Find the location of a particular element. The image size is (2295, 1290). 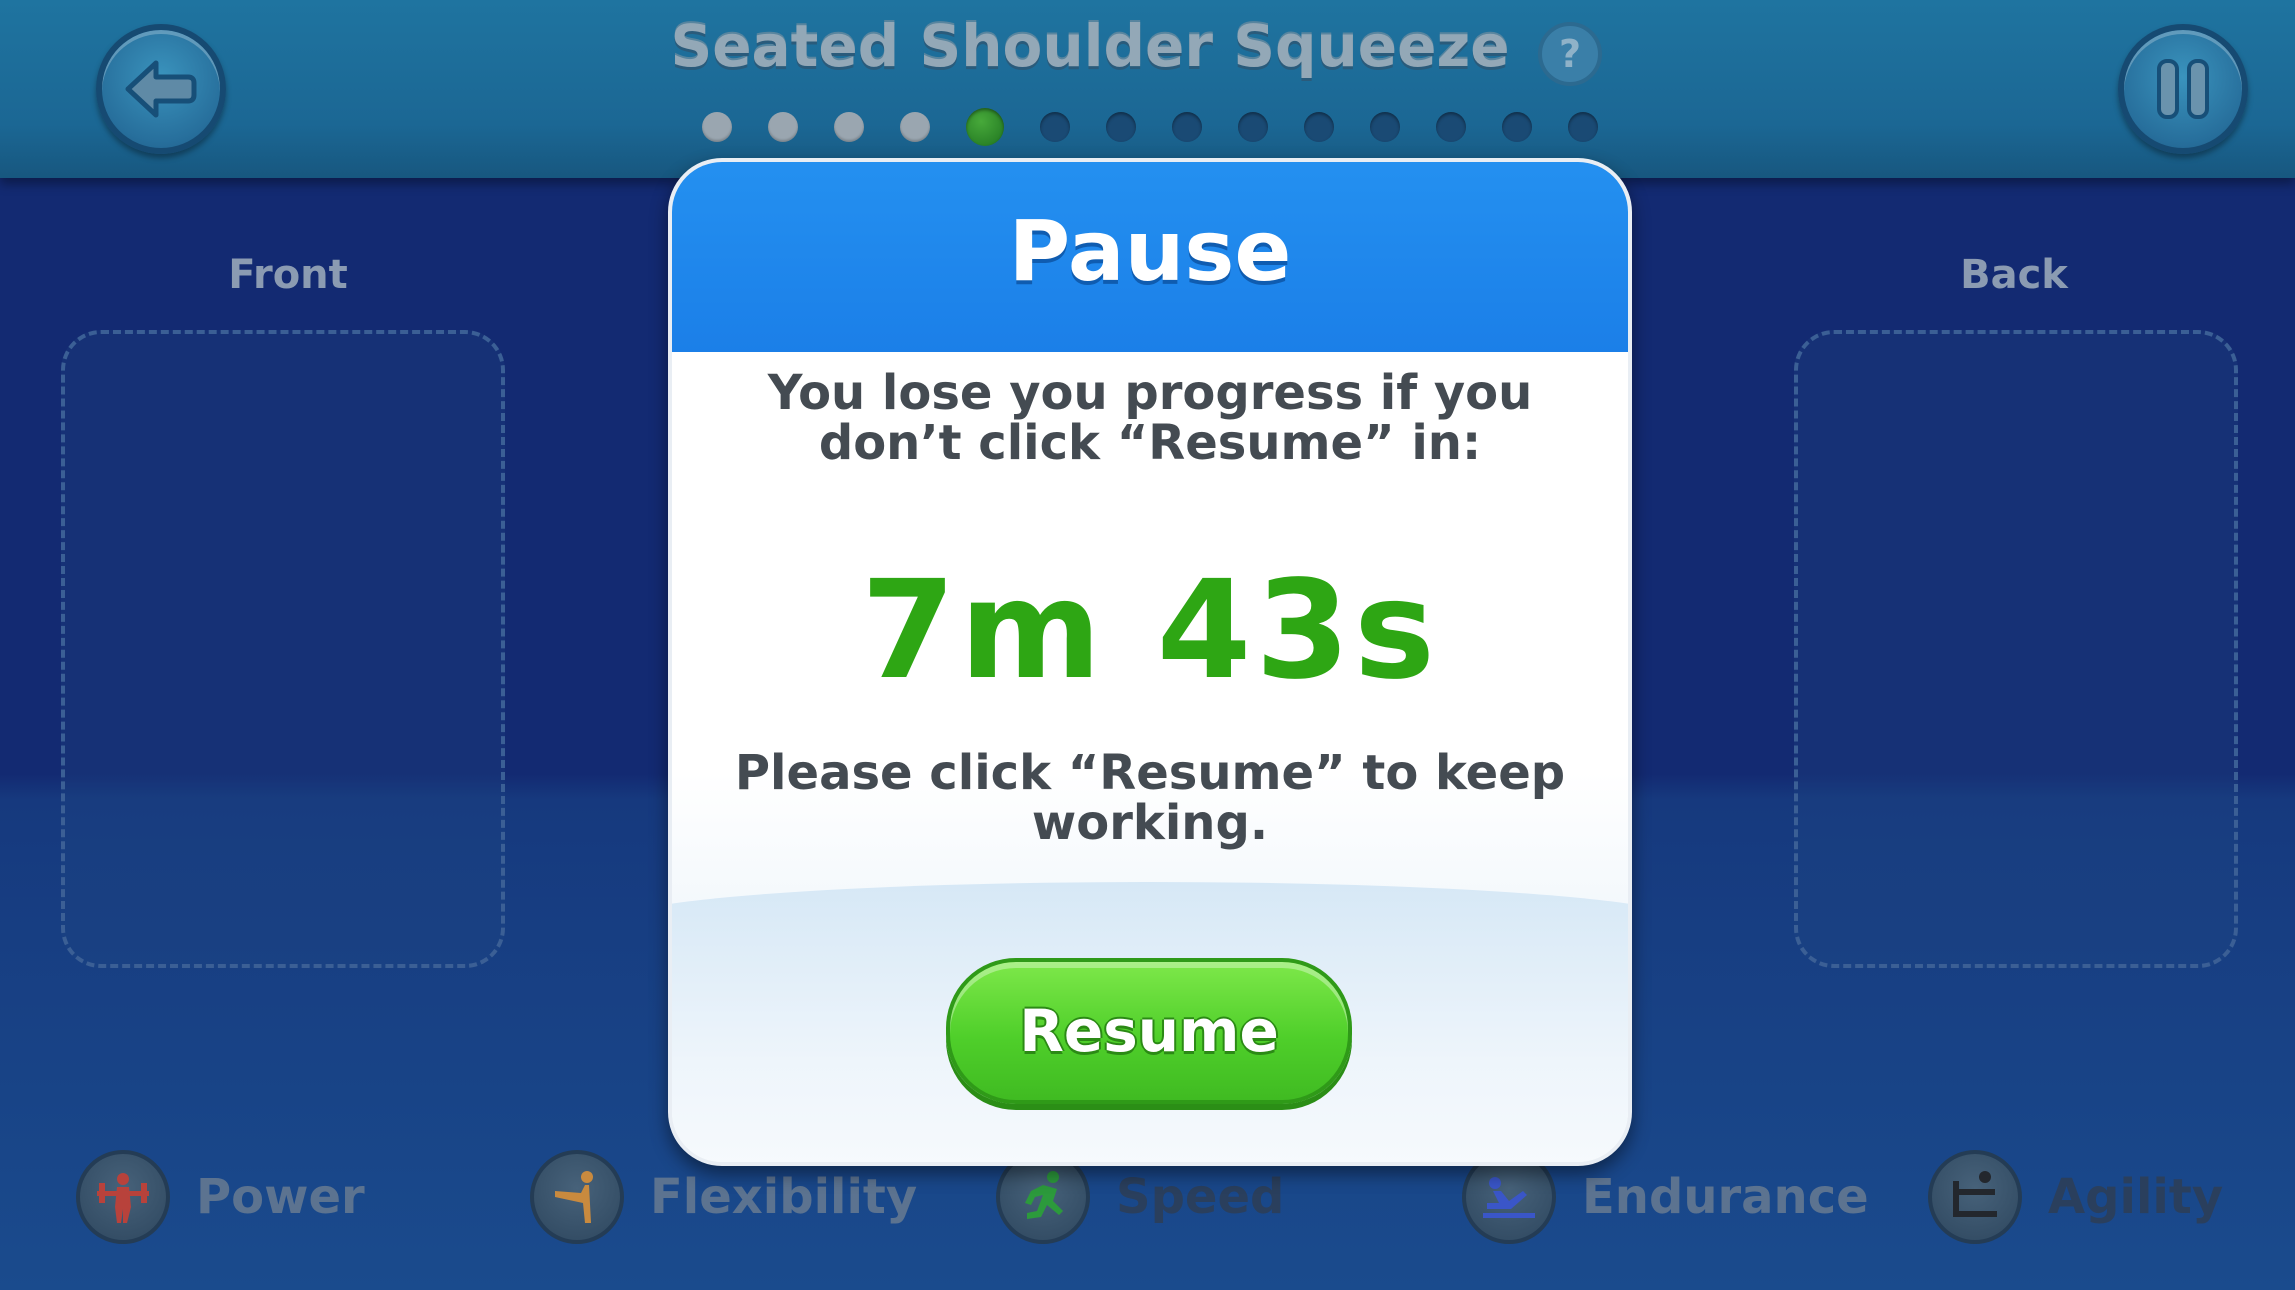

hurdle-icon is located at coordinates (1975, 1197).